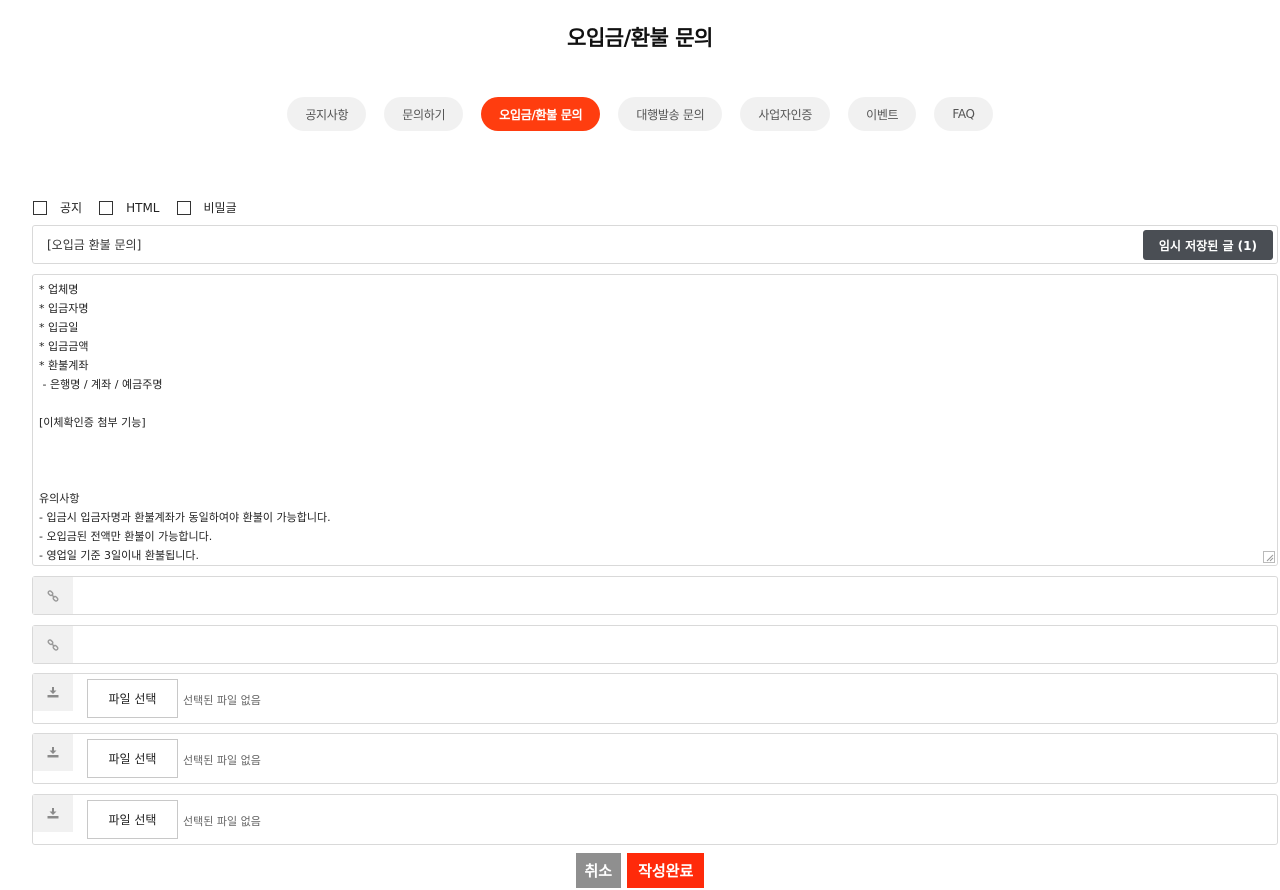 This screenshot has height=890, width=1280. Describe the element at coordinates (222, 821) in the screenshot. I see `file-status-3: 선택된 파일 없음` at that location.